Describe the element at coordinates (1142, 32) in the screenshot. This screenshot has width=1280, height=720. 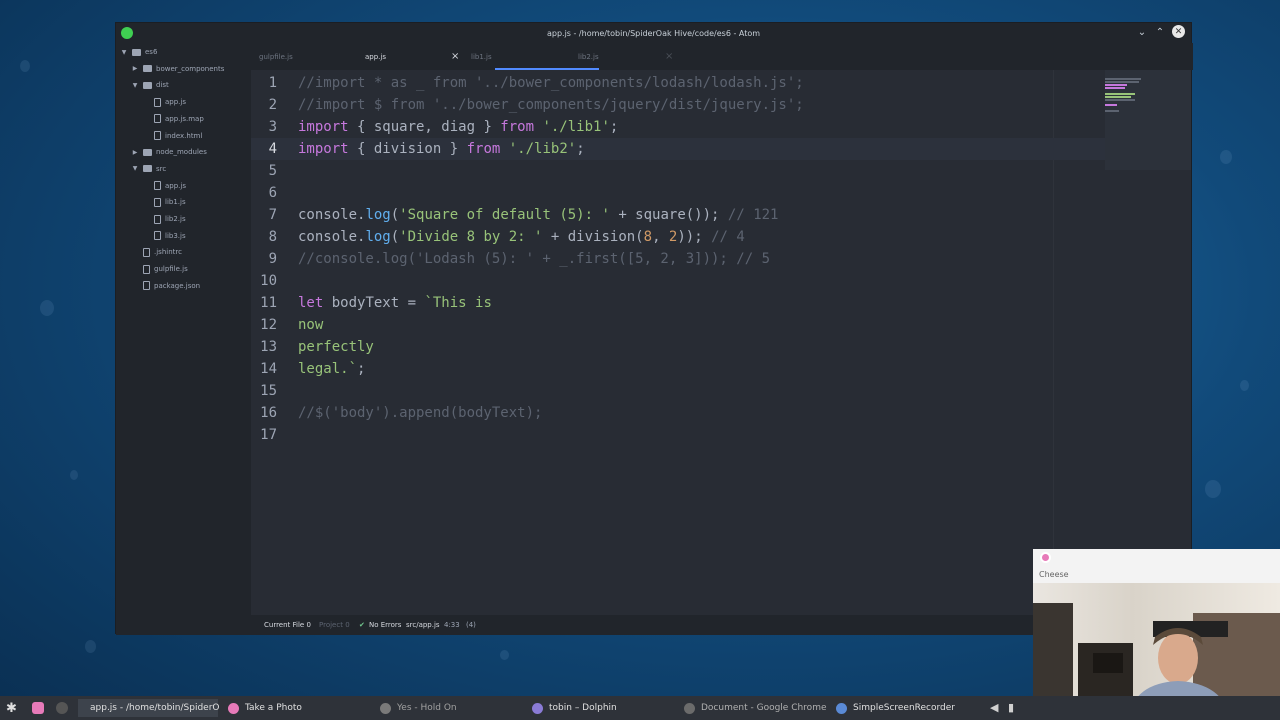
I see `minimize-button: ⌄` at that location.